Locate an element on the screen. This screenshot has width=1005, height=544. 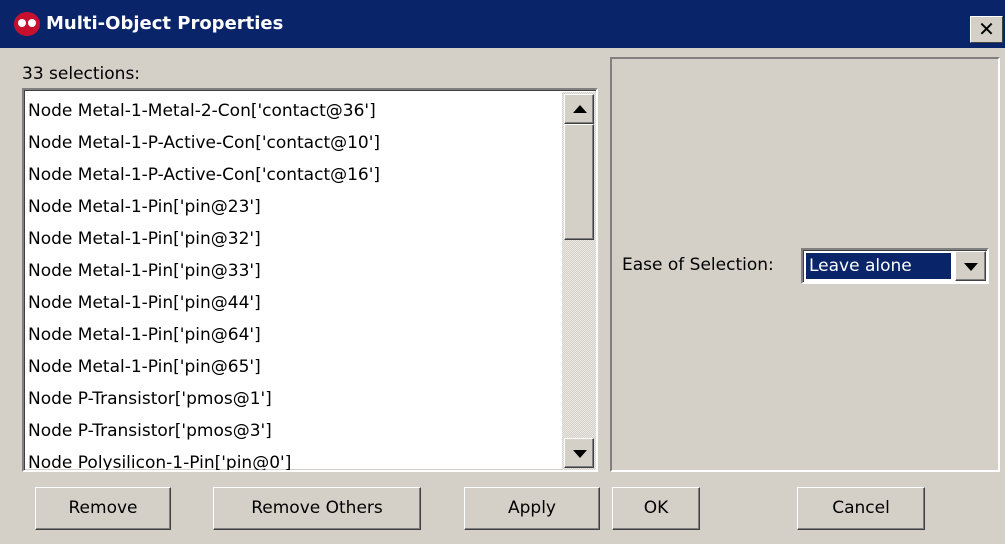
ok-button: OK is located at coordinates (656, 508).